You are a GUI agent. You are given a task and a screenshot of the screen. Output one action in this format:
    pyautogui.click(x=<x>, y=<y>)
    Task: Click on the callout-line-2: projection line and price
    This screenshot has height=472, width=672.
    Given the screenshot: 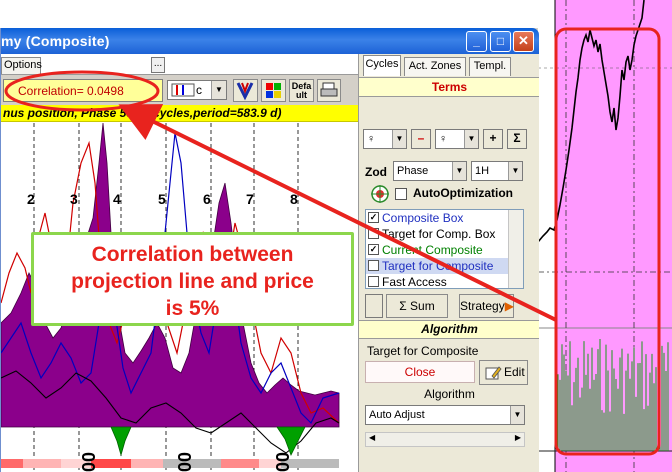 What is the action you would take?
    pyautogui.click(x=192, y=281)
    